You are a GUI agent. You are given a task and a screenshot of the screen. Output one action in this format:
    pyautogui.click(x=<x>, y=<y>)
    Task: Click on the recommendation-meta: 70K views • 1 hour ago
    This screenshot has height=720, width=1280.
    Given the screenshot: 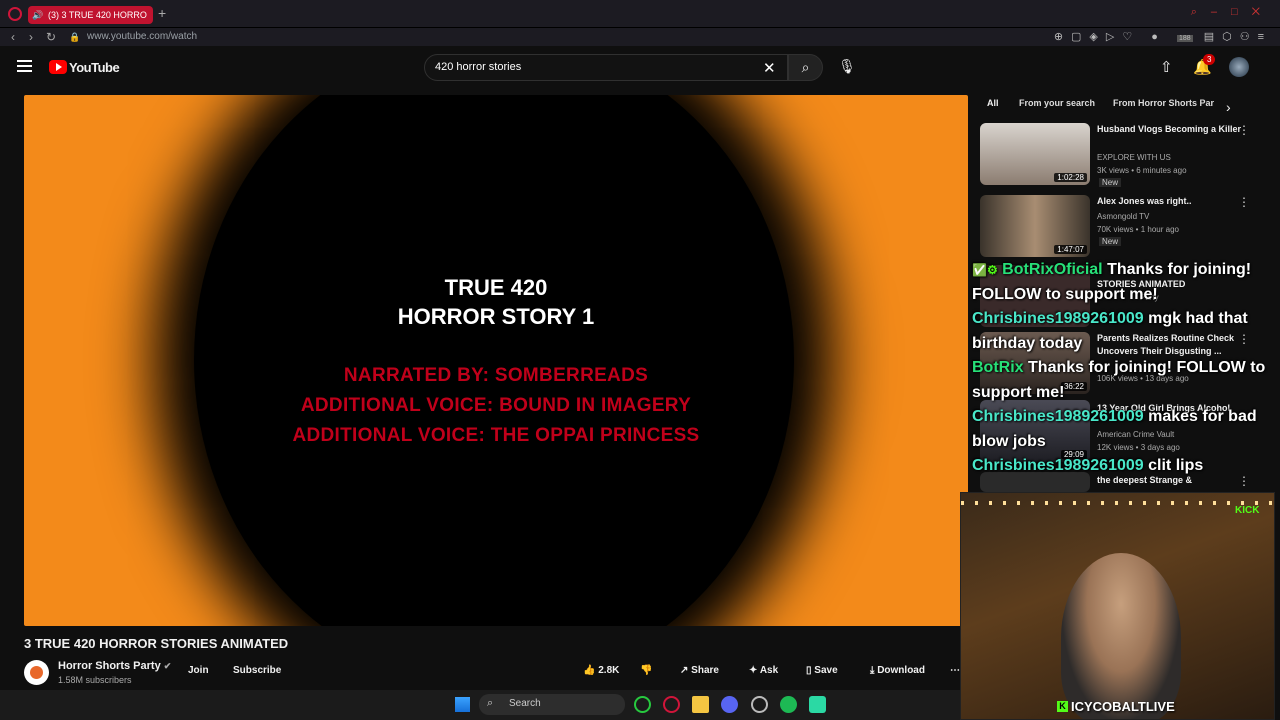 What is the action you would take?
    pyautogui.click(x=1138, y=229)
    